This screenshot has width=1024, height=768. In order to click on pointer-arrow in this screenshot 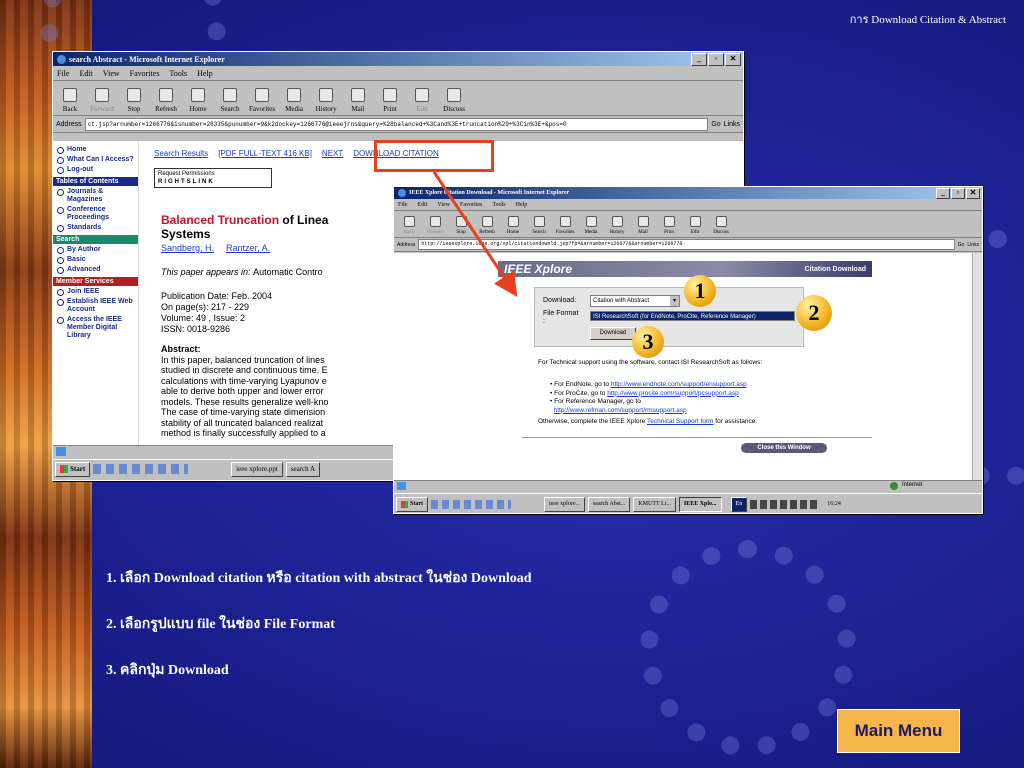, I will do `click(475, 234)`.